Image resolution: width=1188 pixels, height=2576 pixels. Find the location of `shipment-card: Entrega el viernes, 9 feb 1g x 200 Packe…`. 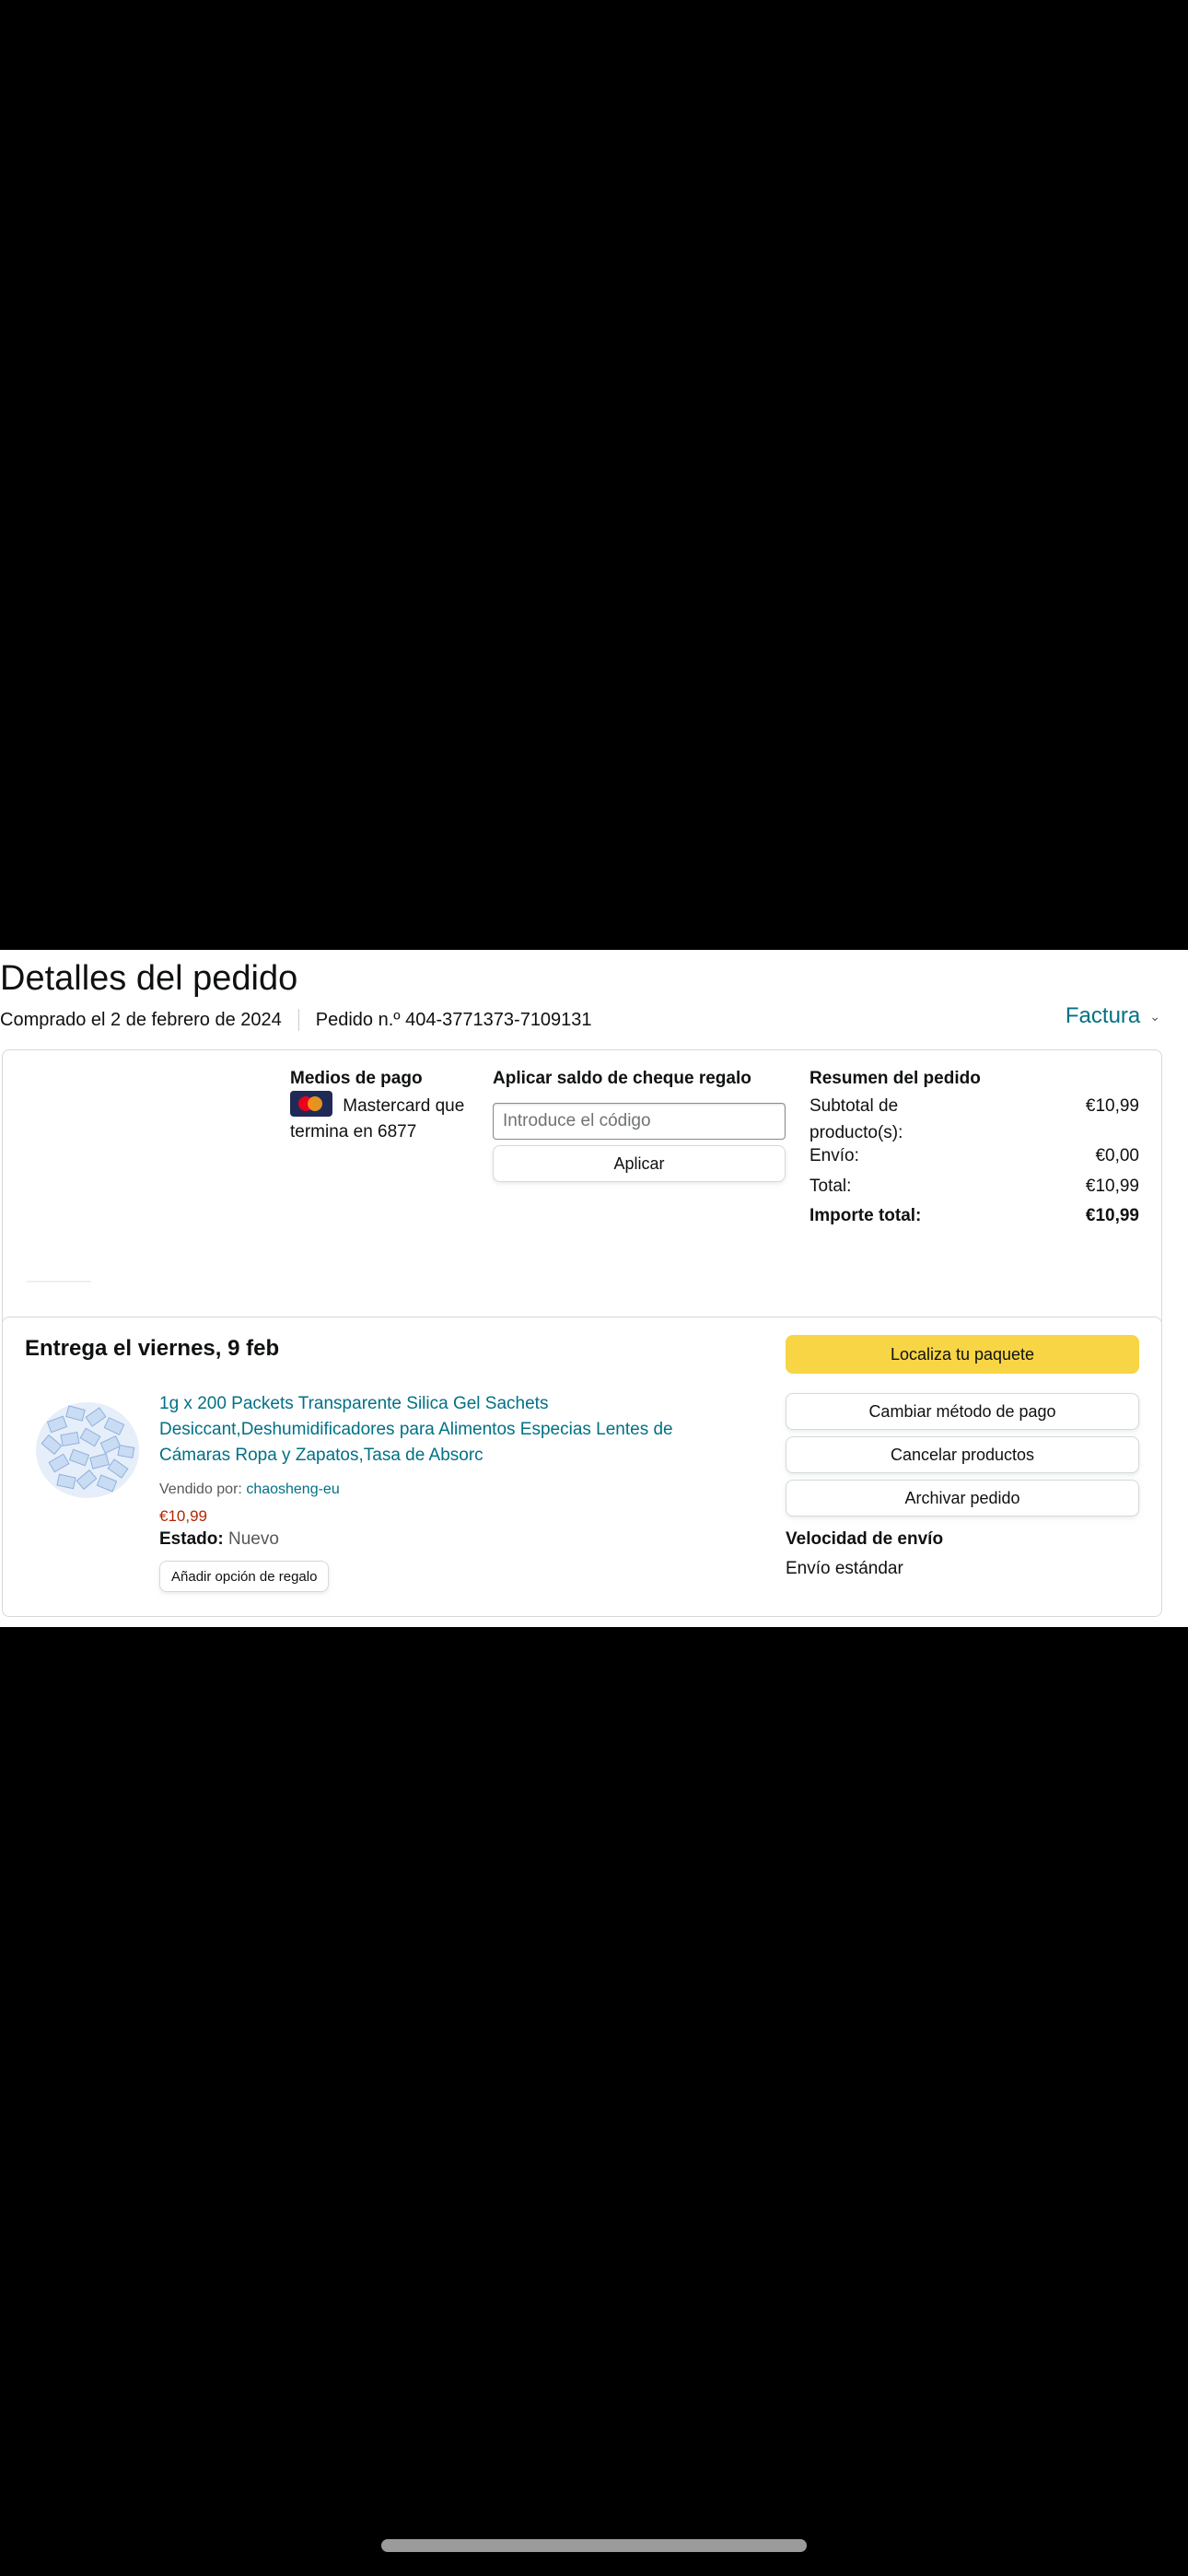

shipment-card: Entrega el viernes, 9 feb 1g x 200 Packe… is located at coordinates (582, 1467).